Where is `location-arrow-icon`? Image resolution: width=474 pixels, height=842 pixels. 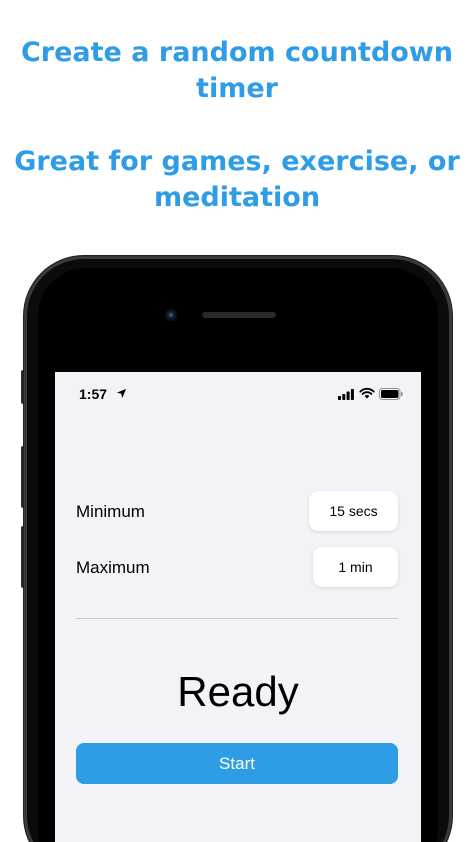 location-arrow-icon is located at coordinates (121, 393).